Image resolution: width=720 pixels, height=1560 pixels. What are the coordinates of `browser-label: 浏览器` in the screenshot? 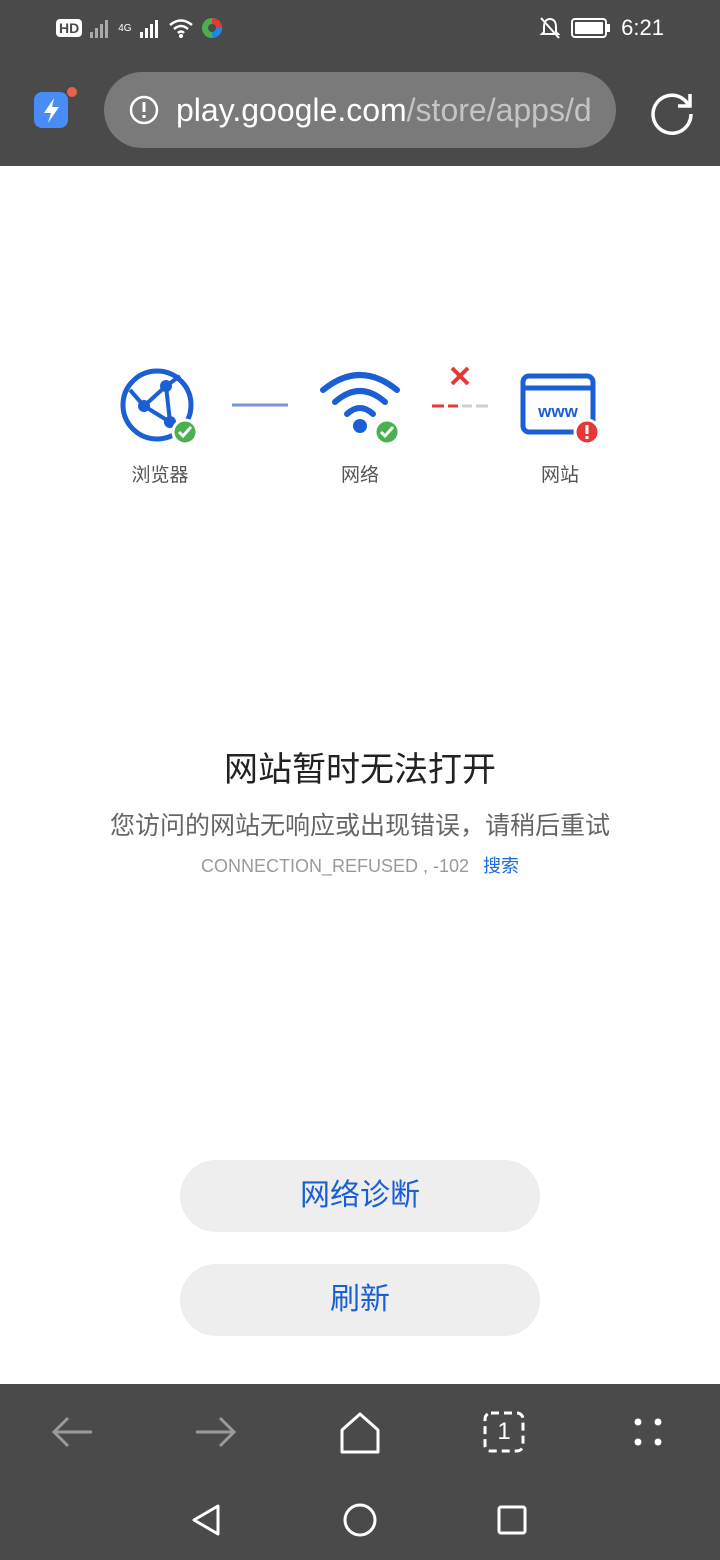 It's located at (160, 475).